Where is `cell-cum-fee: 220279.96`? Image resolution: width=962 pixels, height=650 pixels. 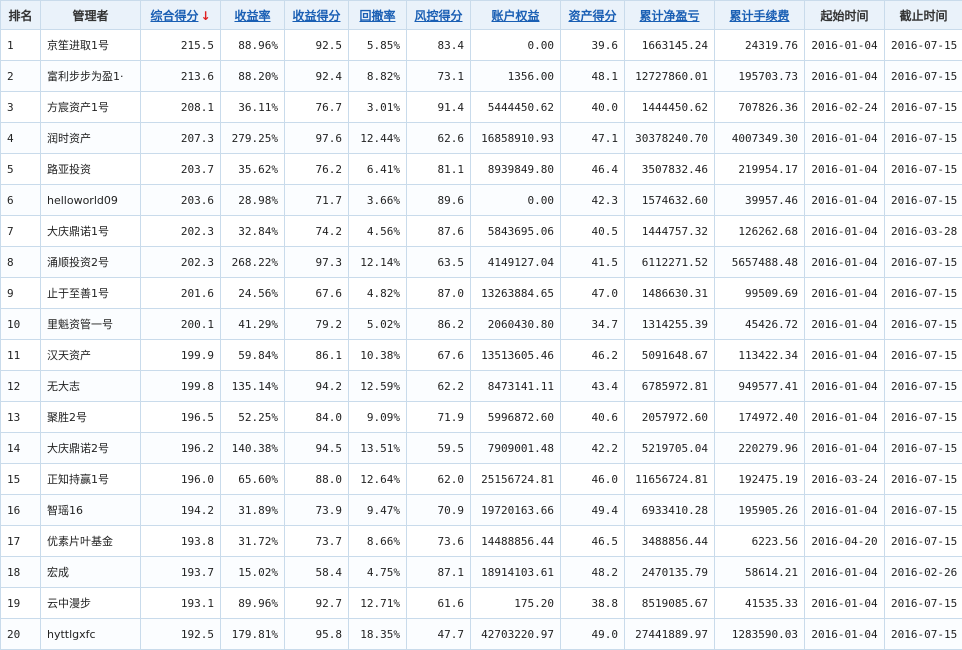
cell-cum-fee: 220279.96 is located at coordinates (760, 448).